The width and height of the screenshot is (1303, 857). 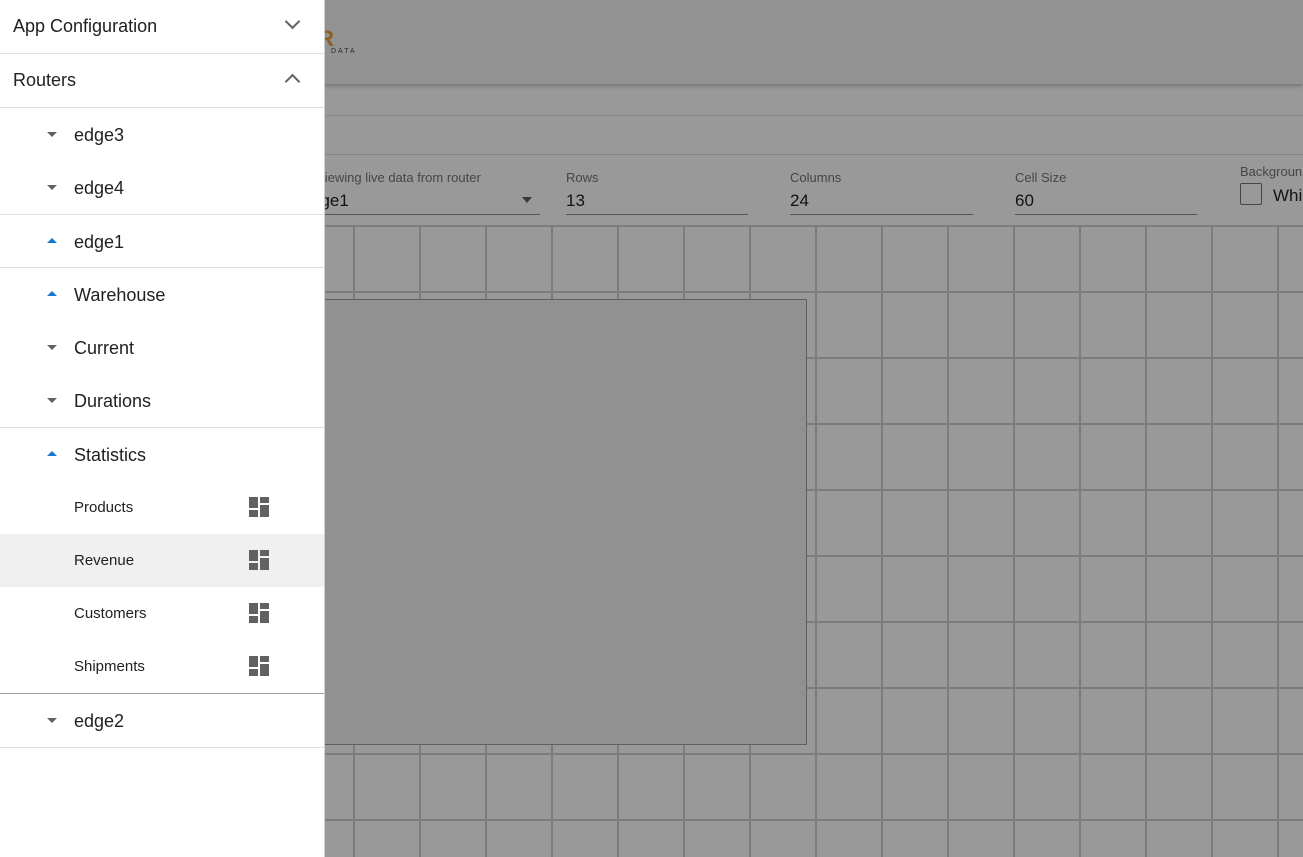 I want to click on tree-item-label: Current, so click(x=104, y=348).